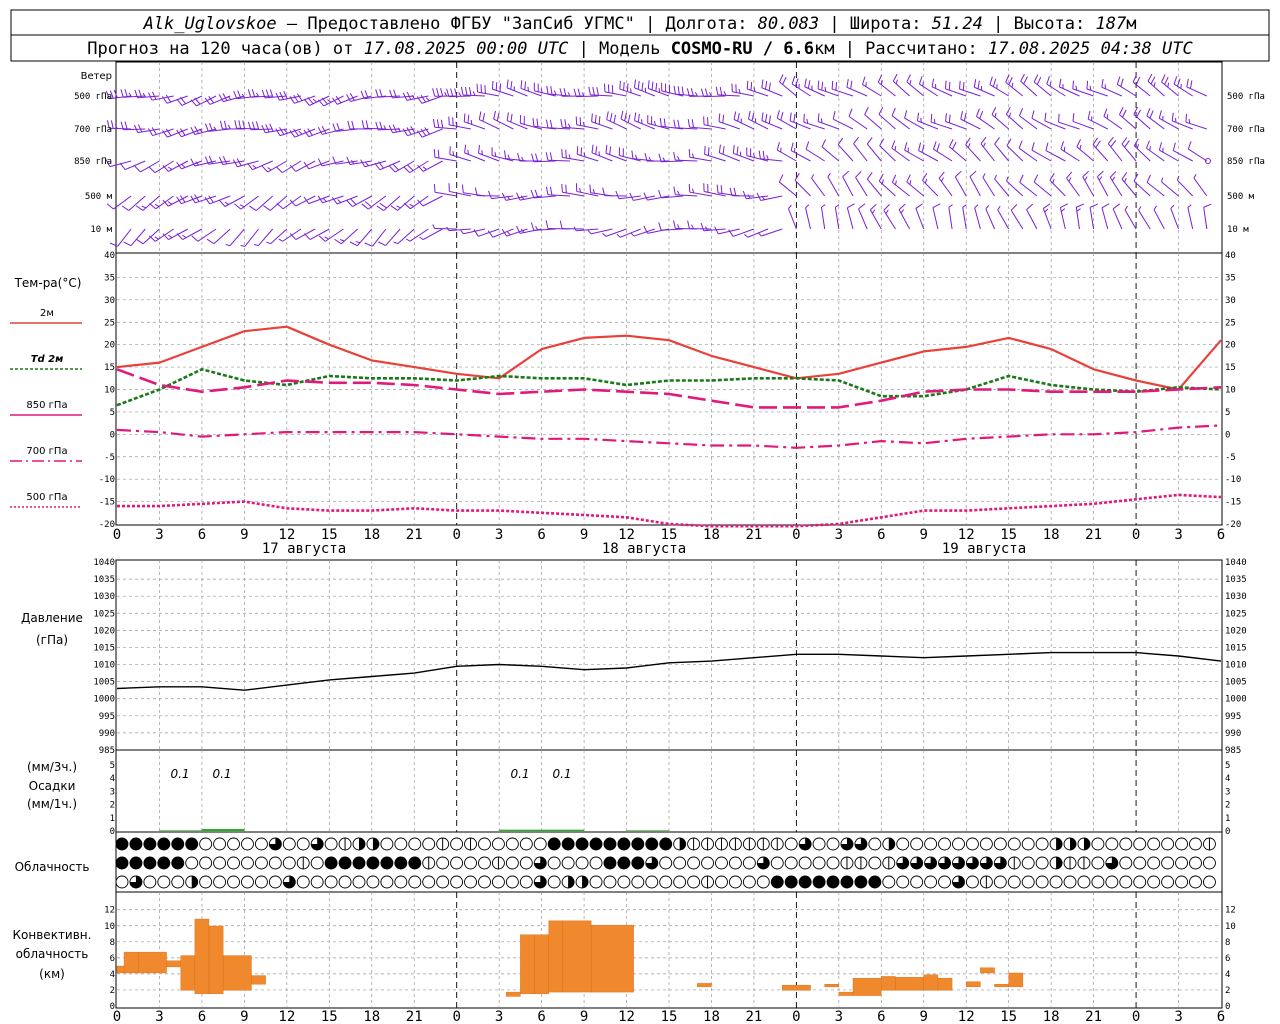  I want to click on temp-y-tick-right: -15, so click(1233, 503).